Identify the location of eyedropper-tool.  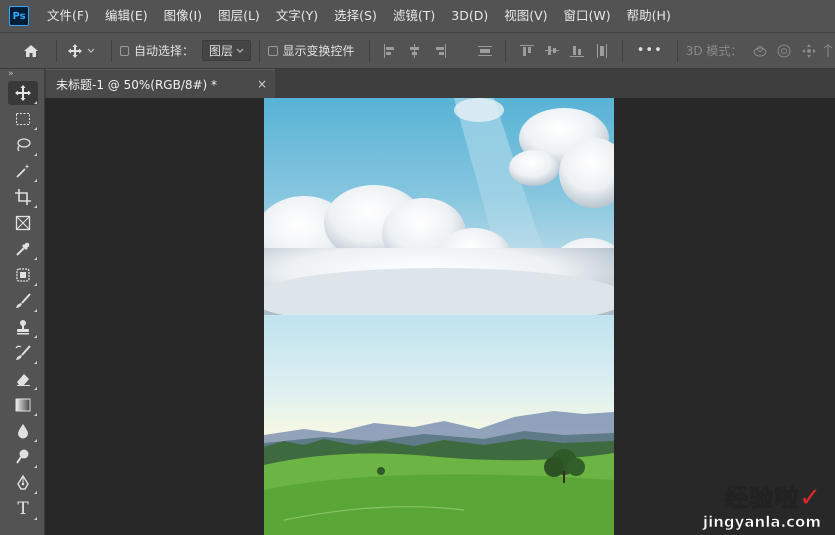
(23, 249).